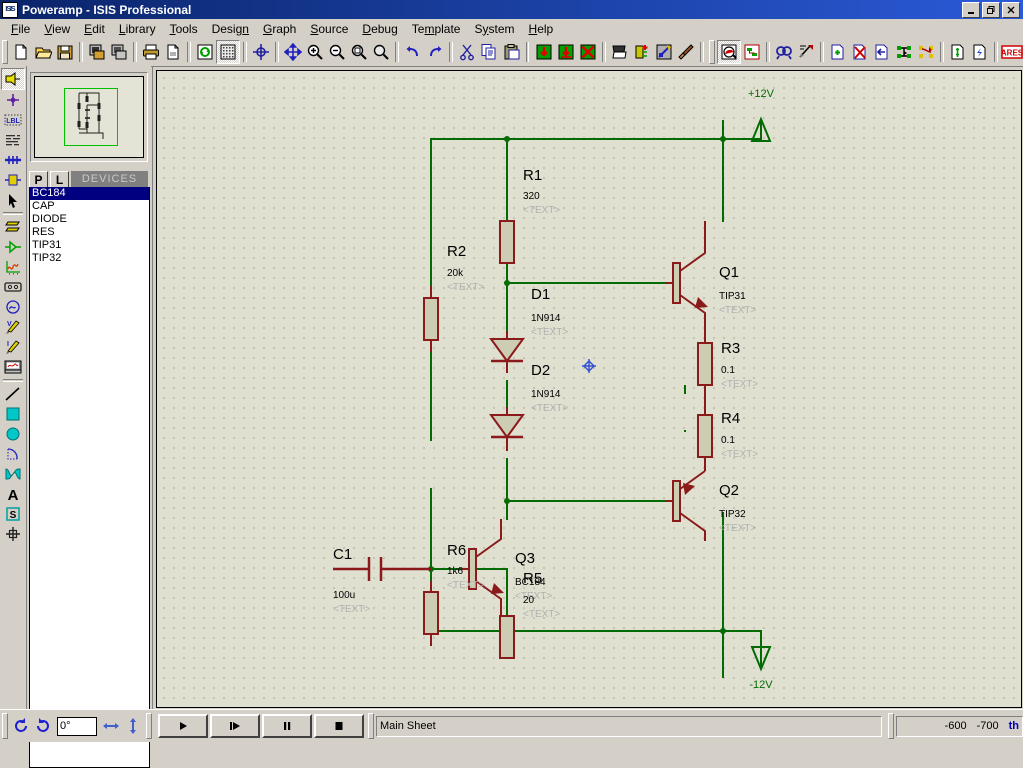 This screenshot has height=768, width=1023. What do you see at coordinates (1012, 52) in the screenshot?
I see `ares-icon: ARES` at bounding box center [1012, 52].